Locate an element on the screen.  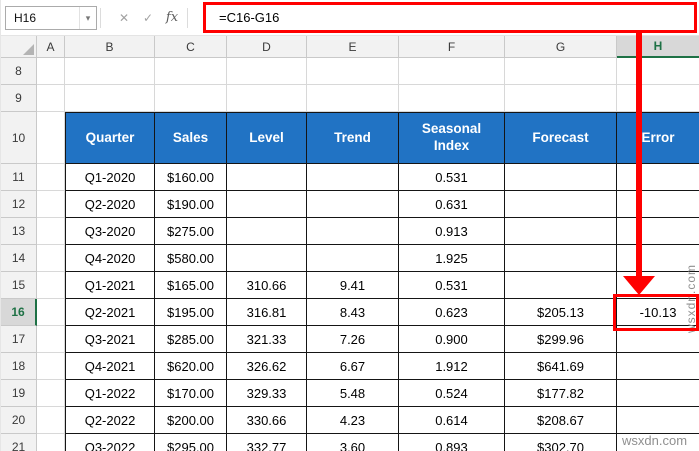
cell-C16: $195.00 is located at coordinates (191, 312).